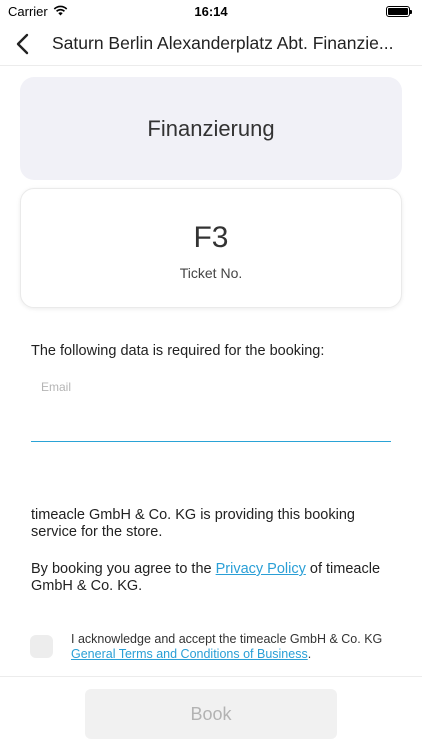 The height and width of the screenshot is (750, 422). Describe the element at coordinates (211, 273) in the screenshot. I see `ticket-label: Ticket No.` at that location.